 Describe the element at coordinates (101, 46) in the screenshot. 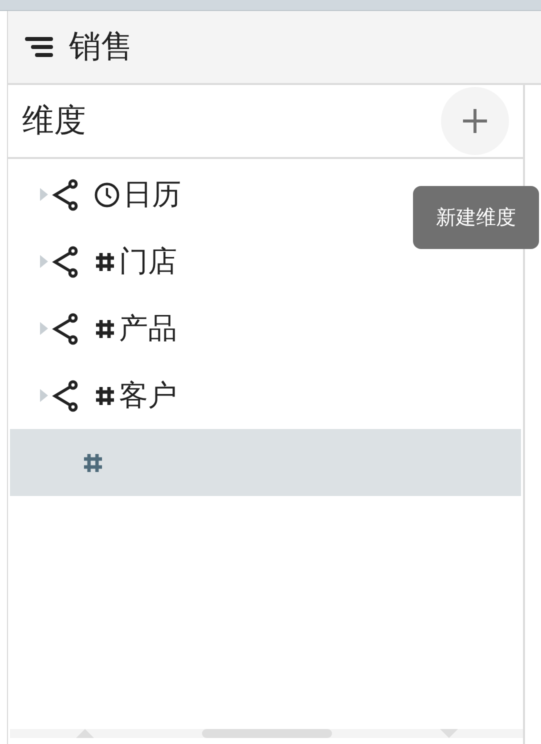

I see `page-title: 销售` at that location.